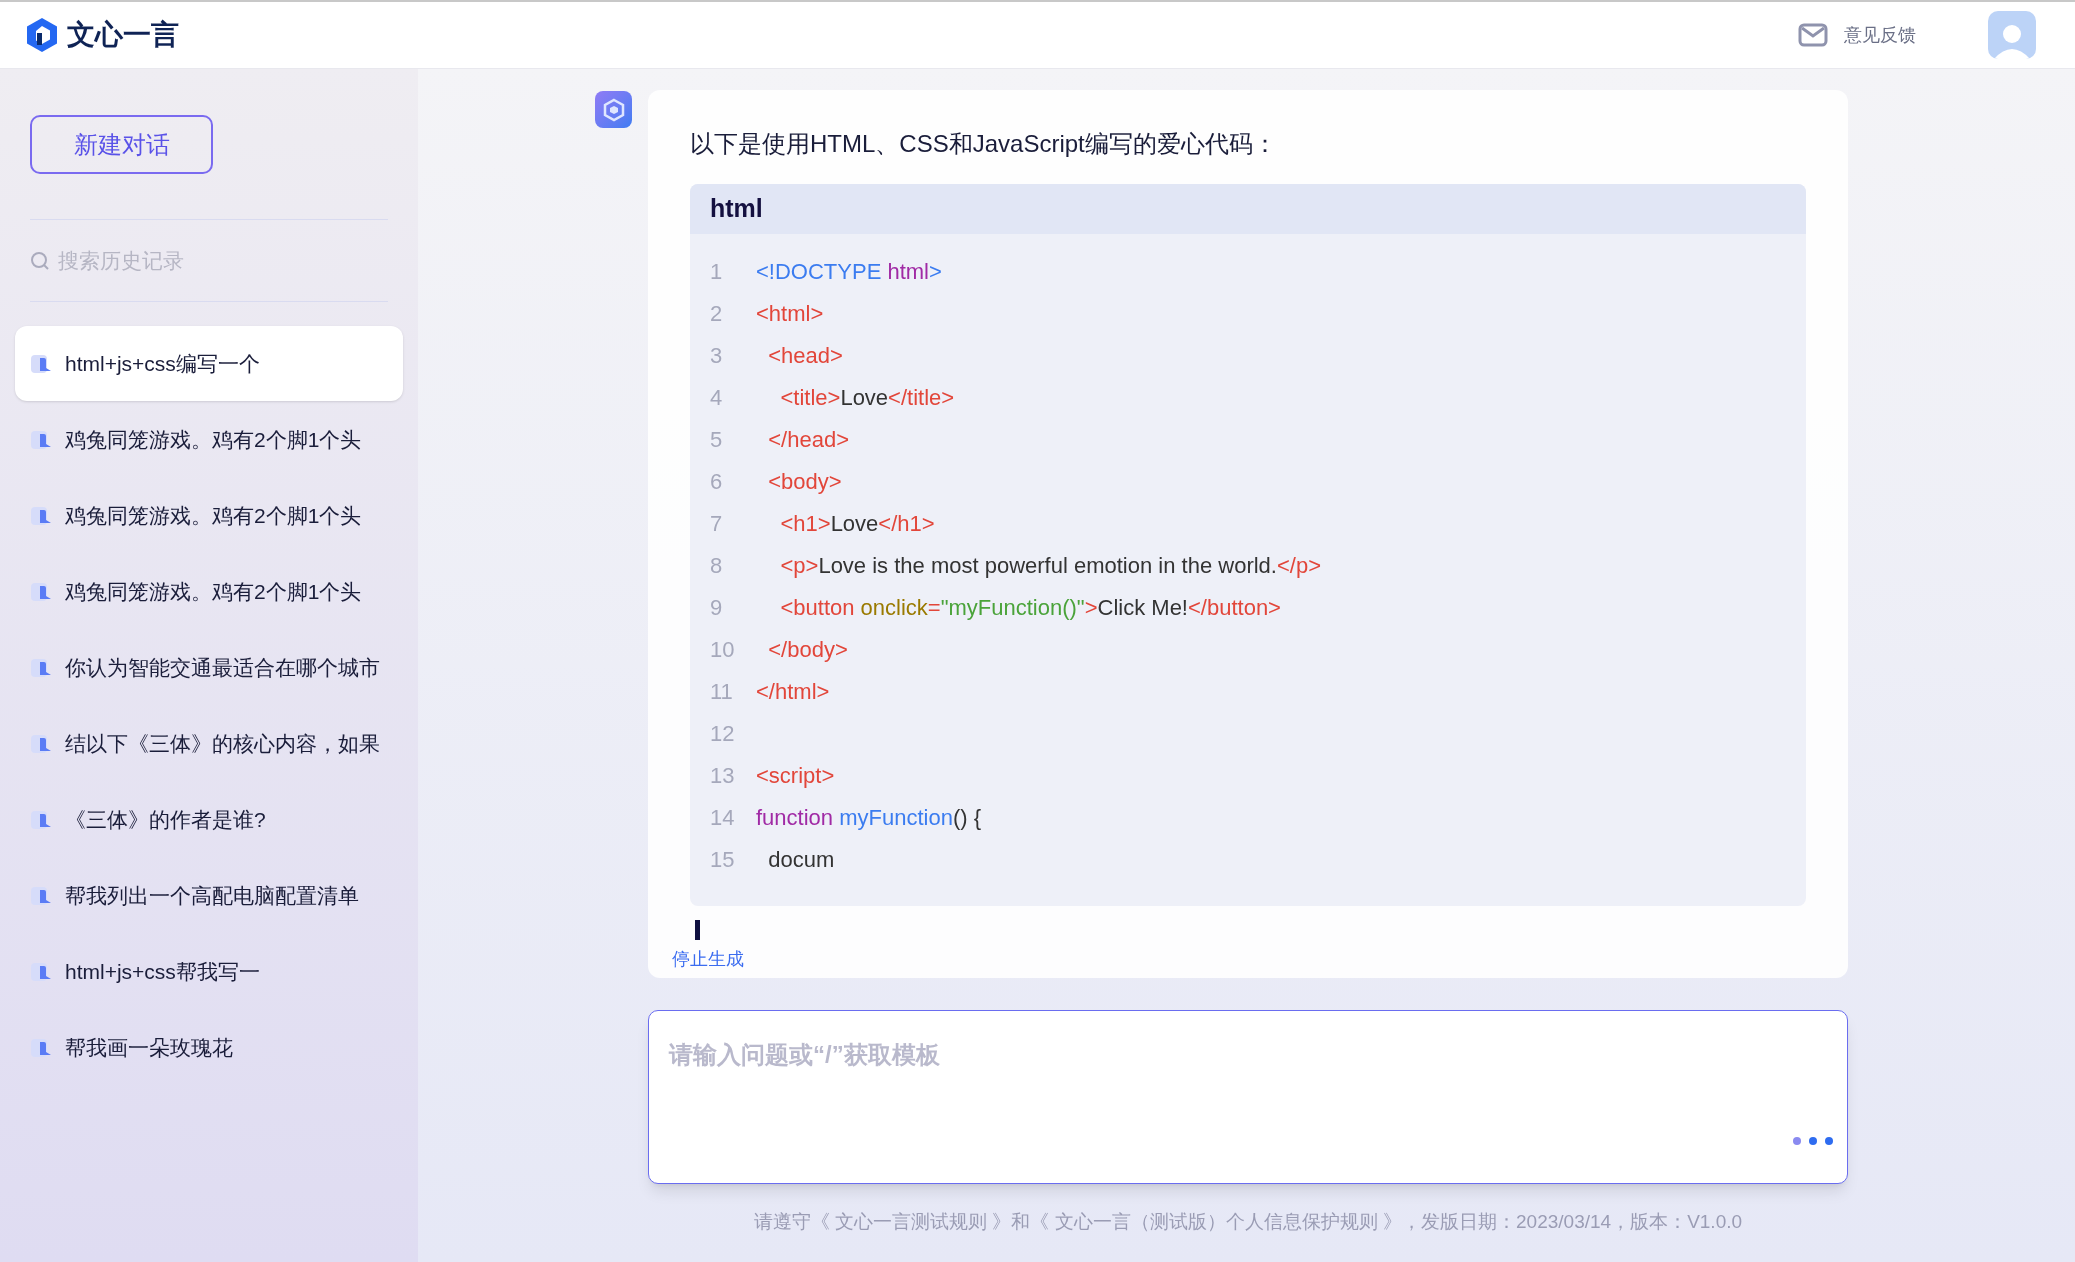  I want to click on line-number: 1, so click(716, 271).